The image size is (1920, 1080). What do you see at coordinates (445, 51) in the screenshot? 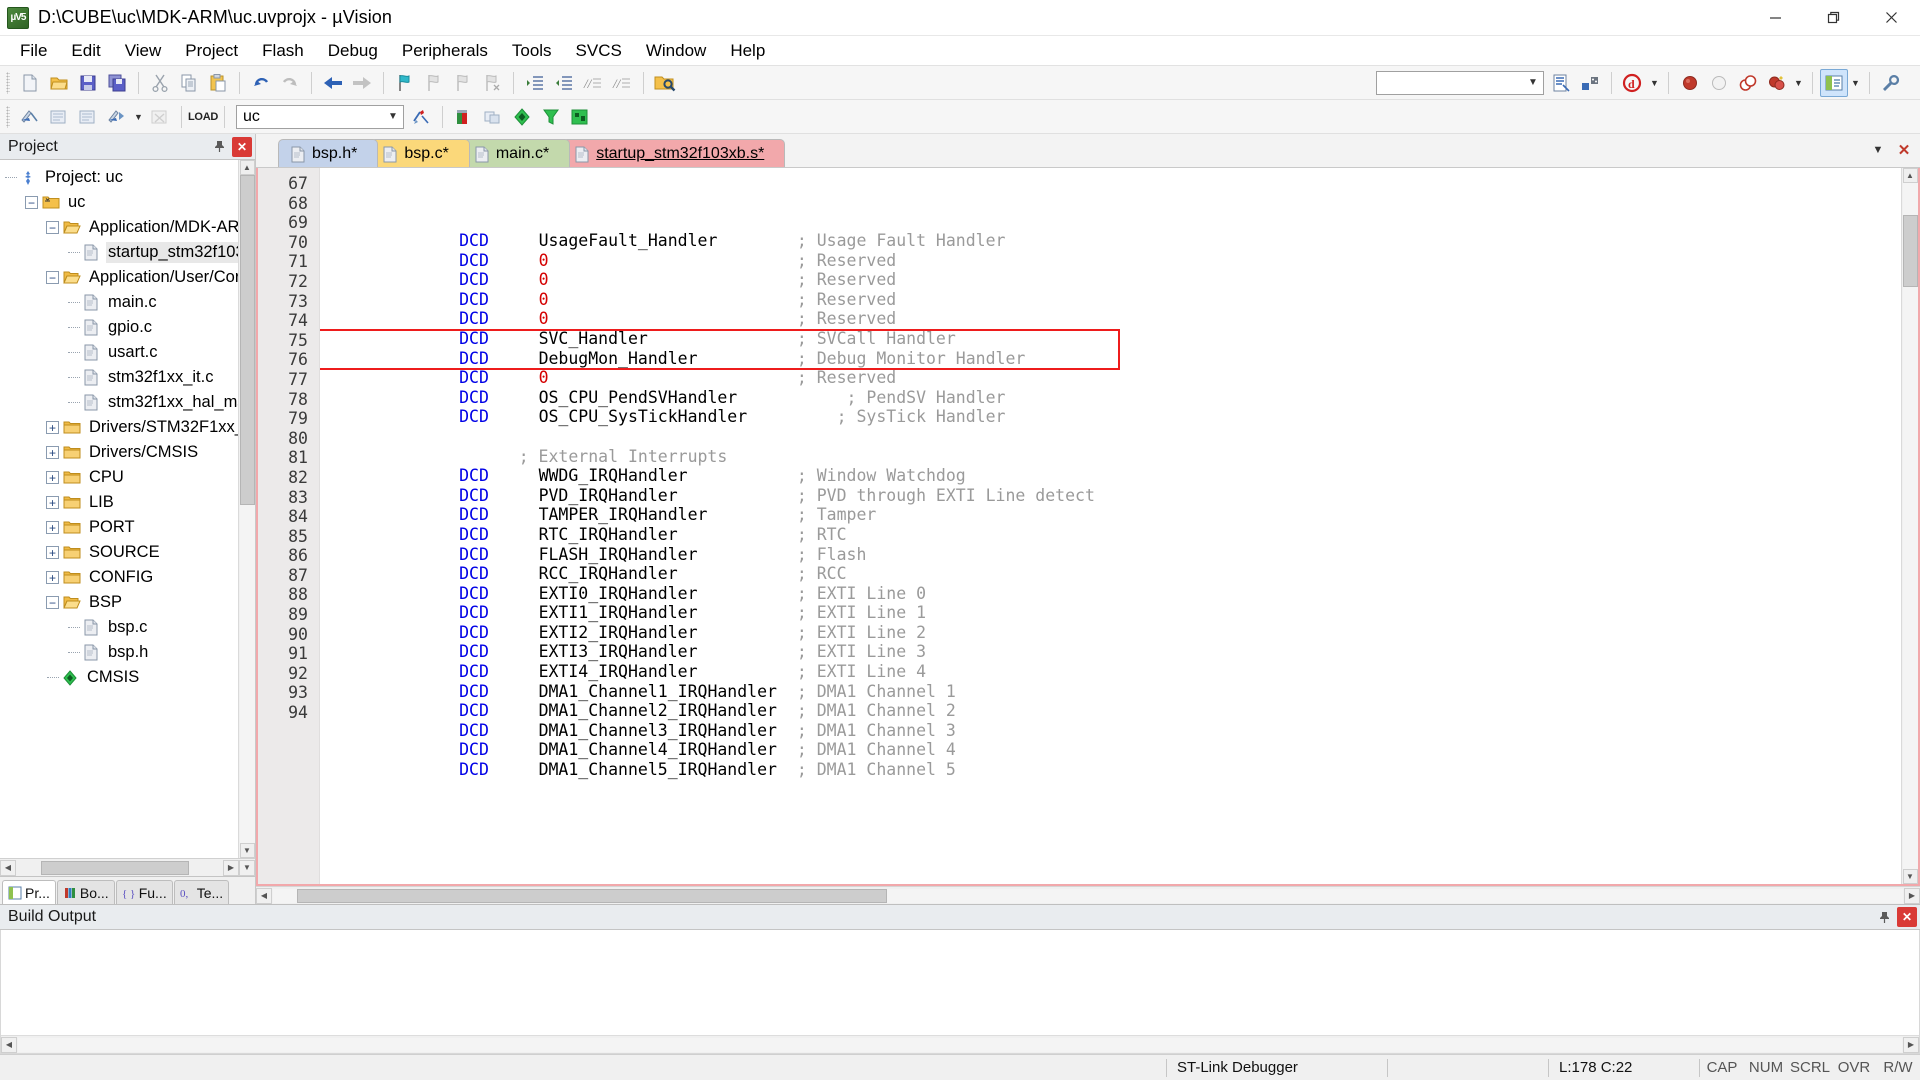
I see `menu-peripherals: Peripherals` at bounding box center [445, 51].